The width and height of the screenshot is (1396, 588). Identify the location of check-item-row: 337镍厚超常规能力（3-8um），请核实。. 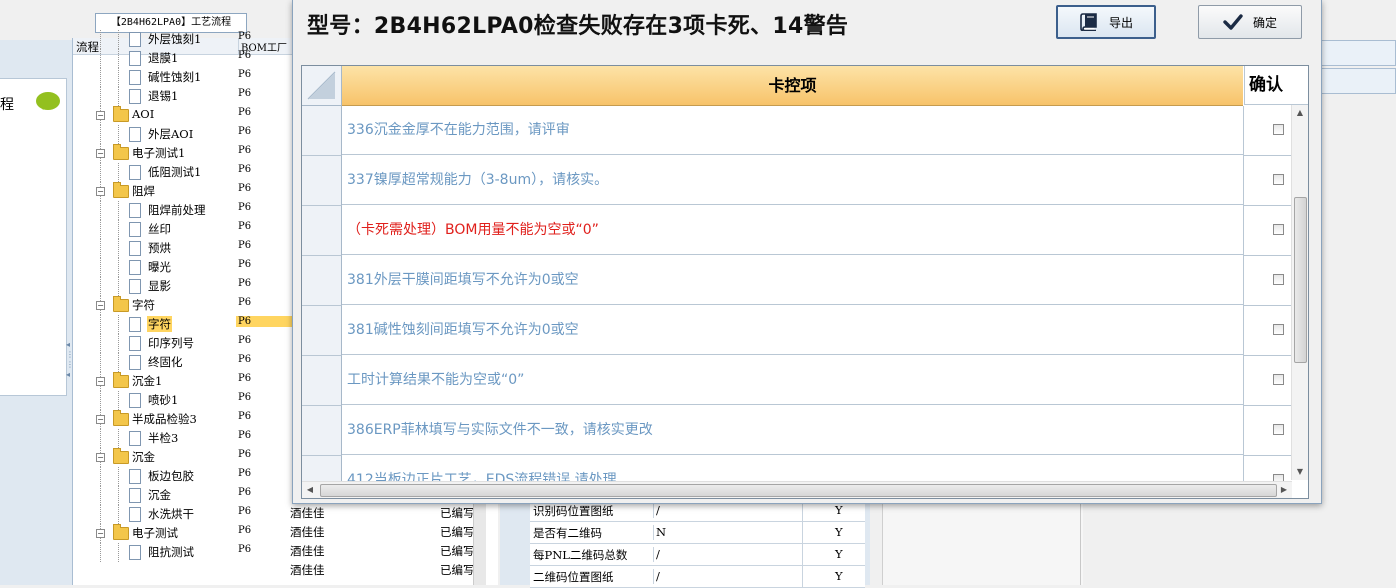
(800, 181).